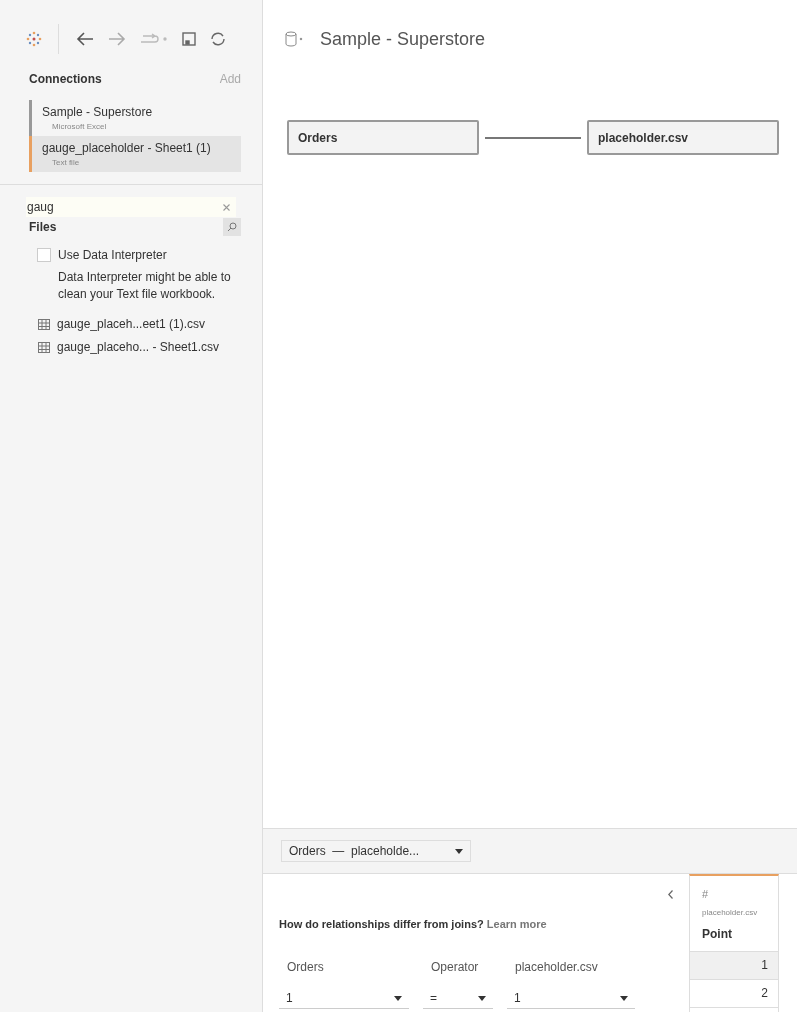  What do you see at coordinates (131, 207) in the screenshot?
I see `search-field: gaug` at bounding box center [131, 207].